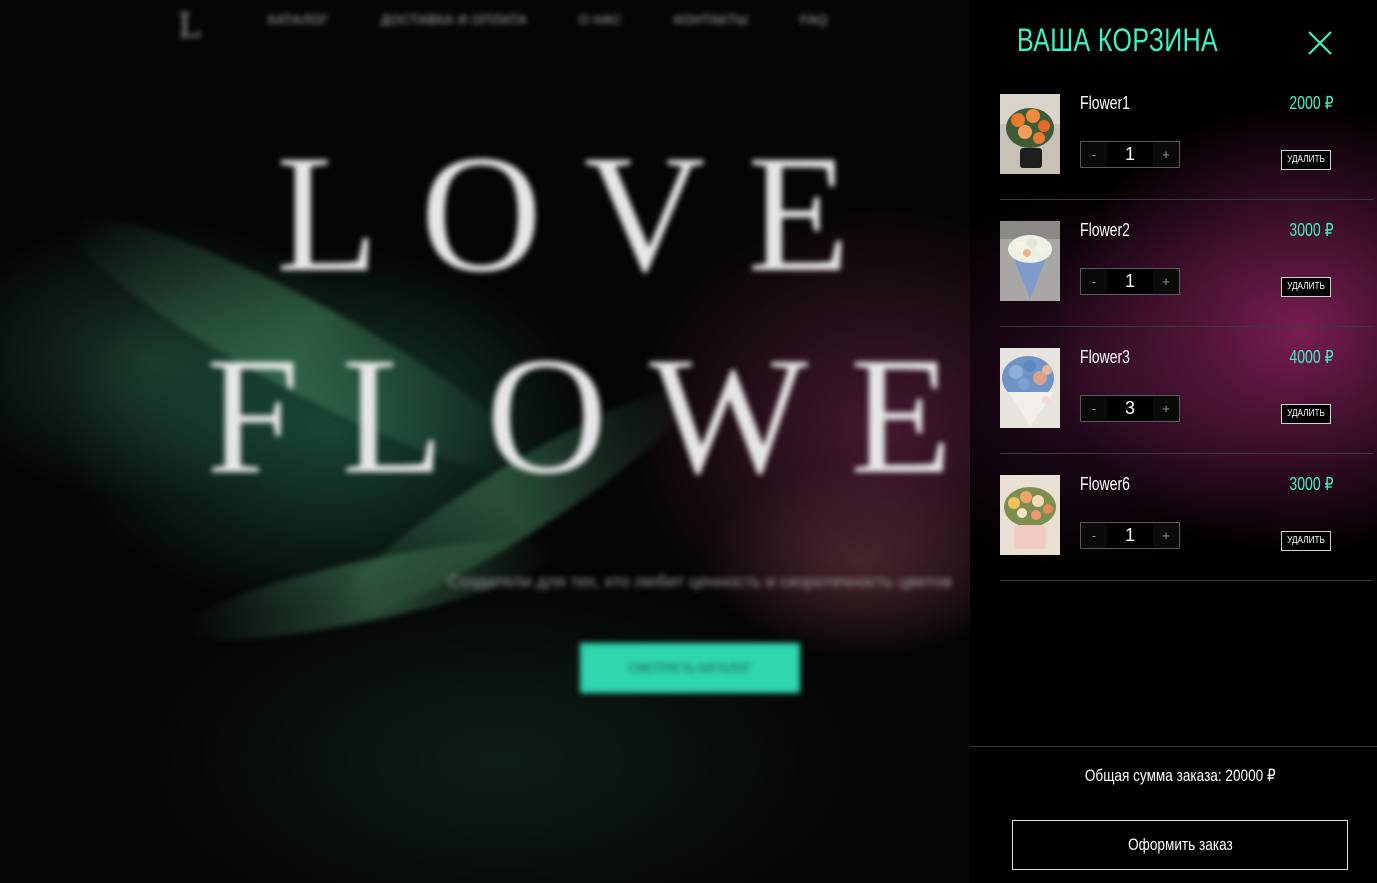 The height and width of the screenshot is (883, 1377). I want to click on cart-item: Flower2 3000 ₽ - 1 + УДАЛИТЬ, so click(1186, 263).